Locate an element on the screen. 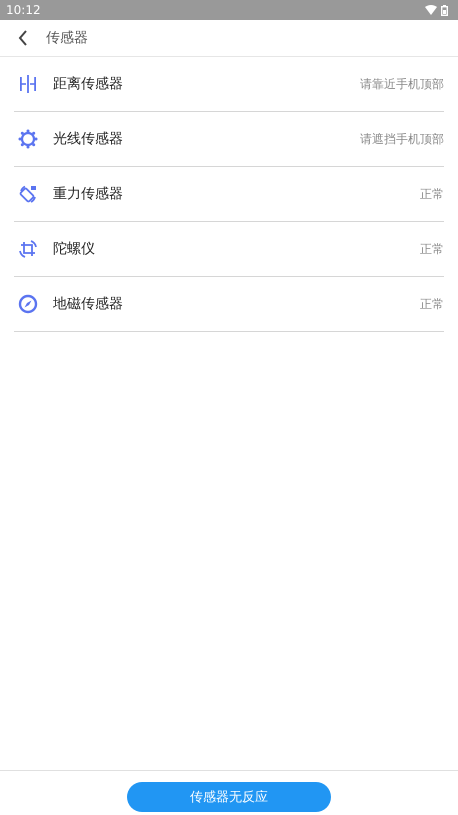 The image size is (458, 815). sensor-status: 请靠近手机顶部 is located at coordinates (402, 84).